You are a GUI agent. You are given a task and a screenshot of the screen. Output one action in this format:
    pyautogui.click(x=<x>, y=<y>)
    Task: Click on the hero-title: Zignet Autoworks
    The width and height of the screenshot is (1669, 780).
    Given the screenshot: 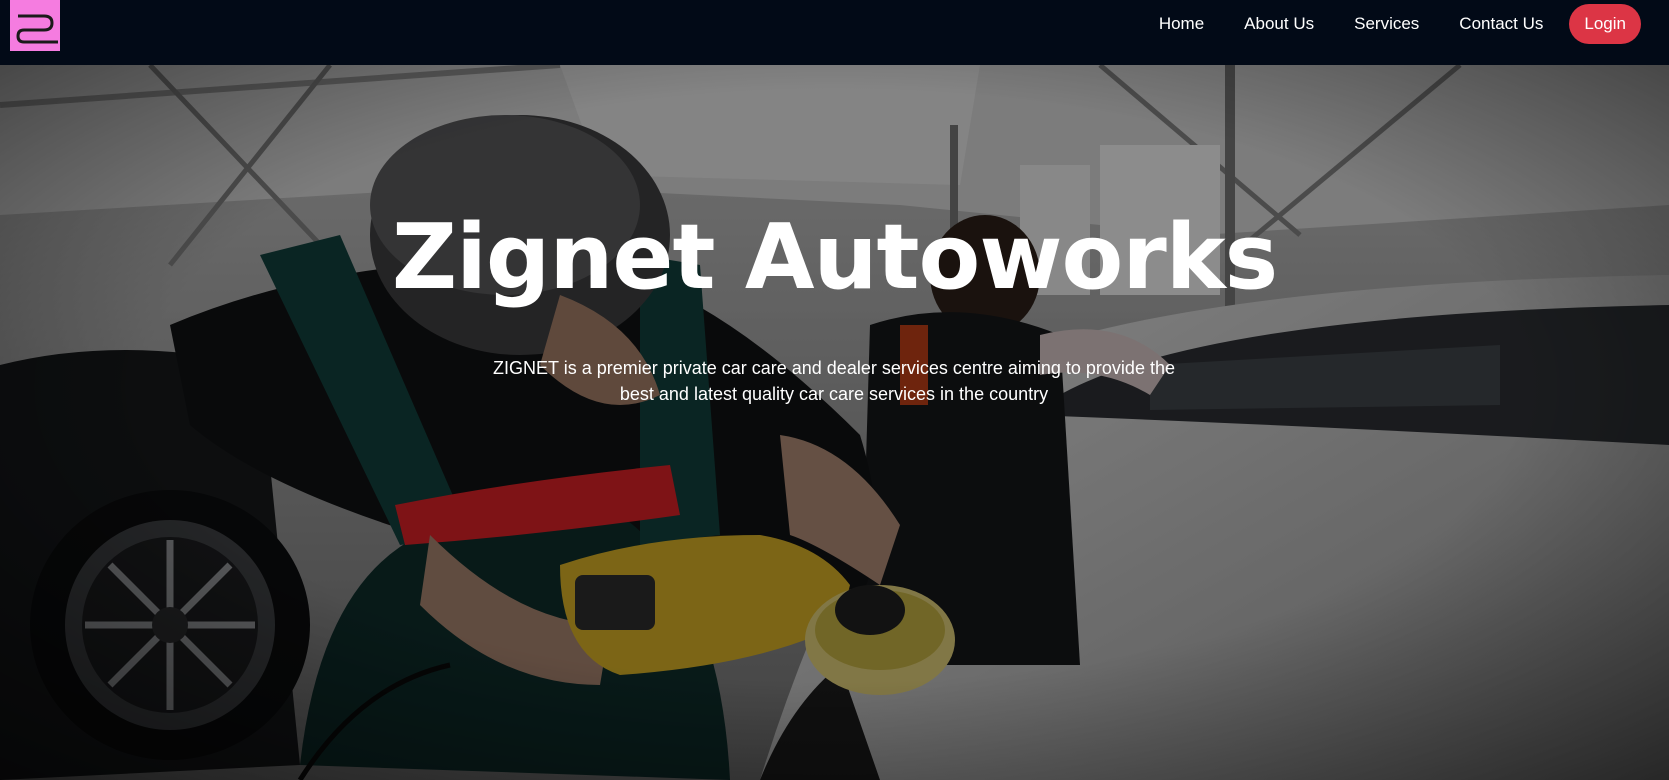 What is the action you would take?
    pyautogui.click(x=834, y=257)
    